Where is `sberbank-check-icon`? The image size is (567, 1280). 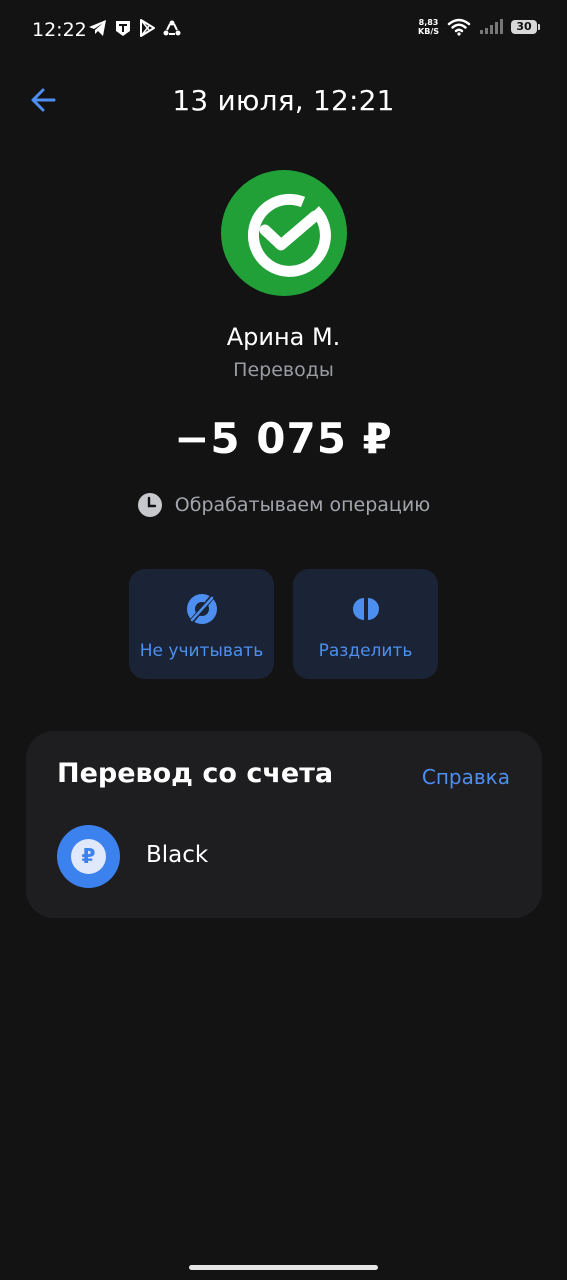 sberbank-check-icon is located at coordinates (289, 235).